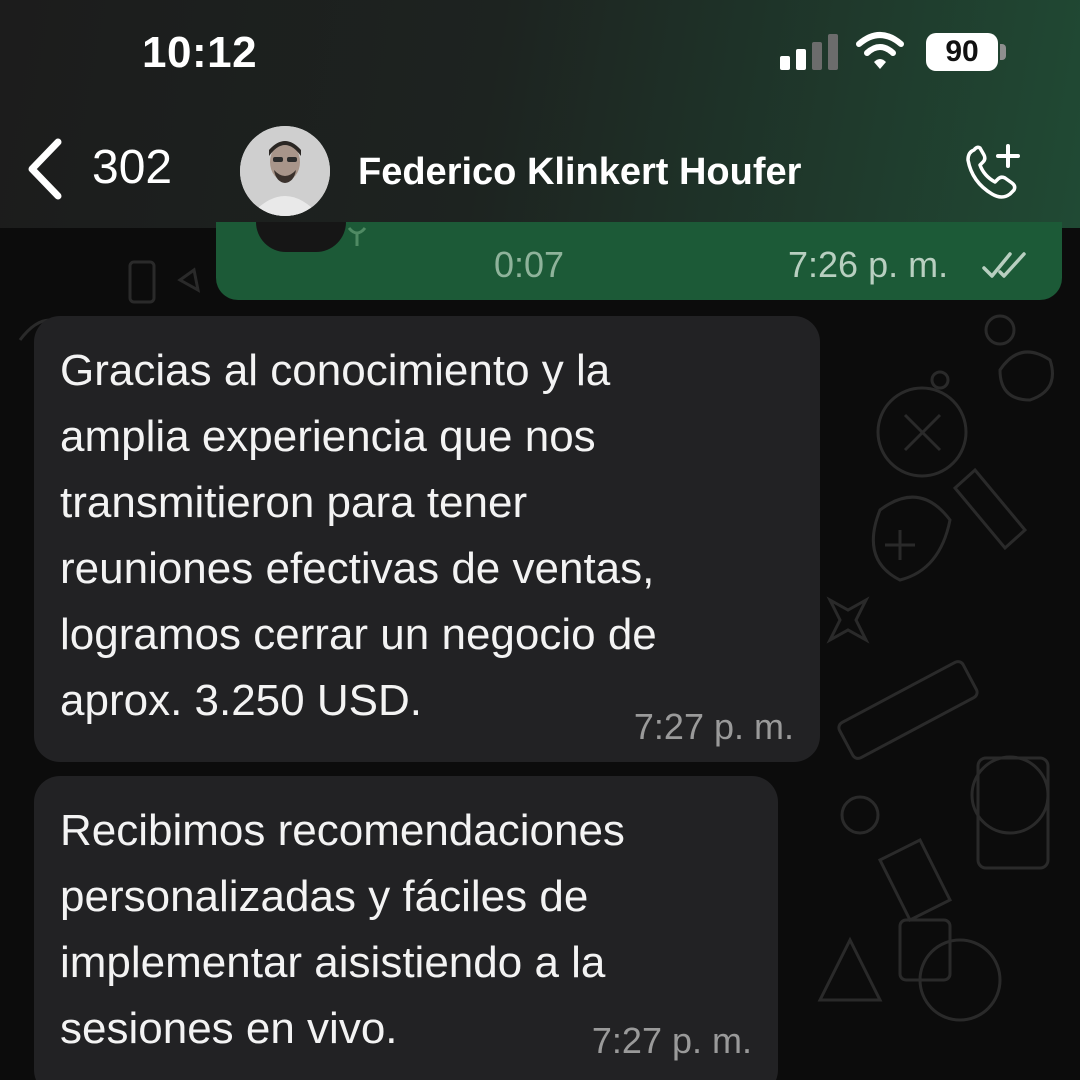 Image resolution: width=1080 pixels, height=1080 pixels. What do you see at coordinates (529, 264) in the screenshot?
I see `voice-duration: 0:07` at bounding box center [529, 264].